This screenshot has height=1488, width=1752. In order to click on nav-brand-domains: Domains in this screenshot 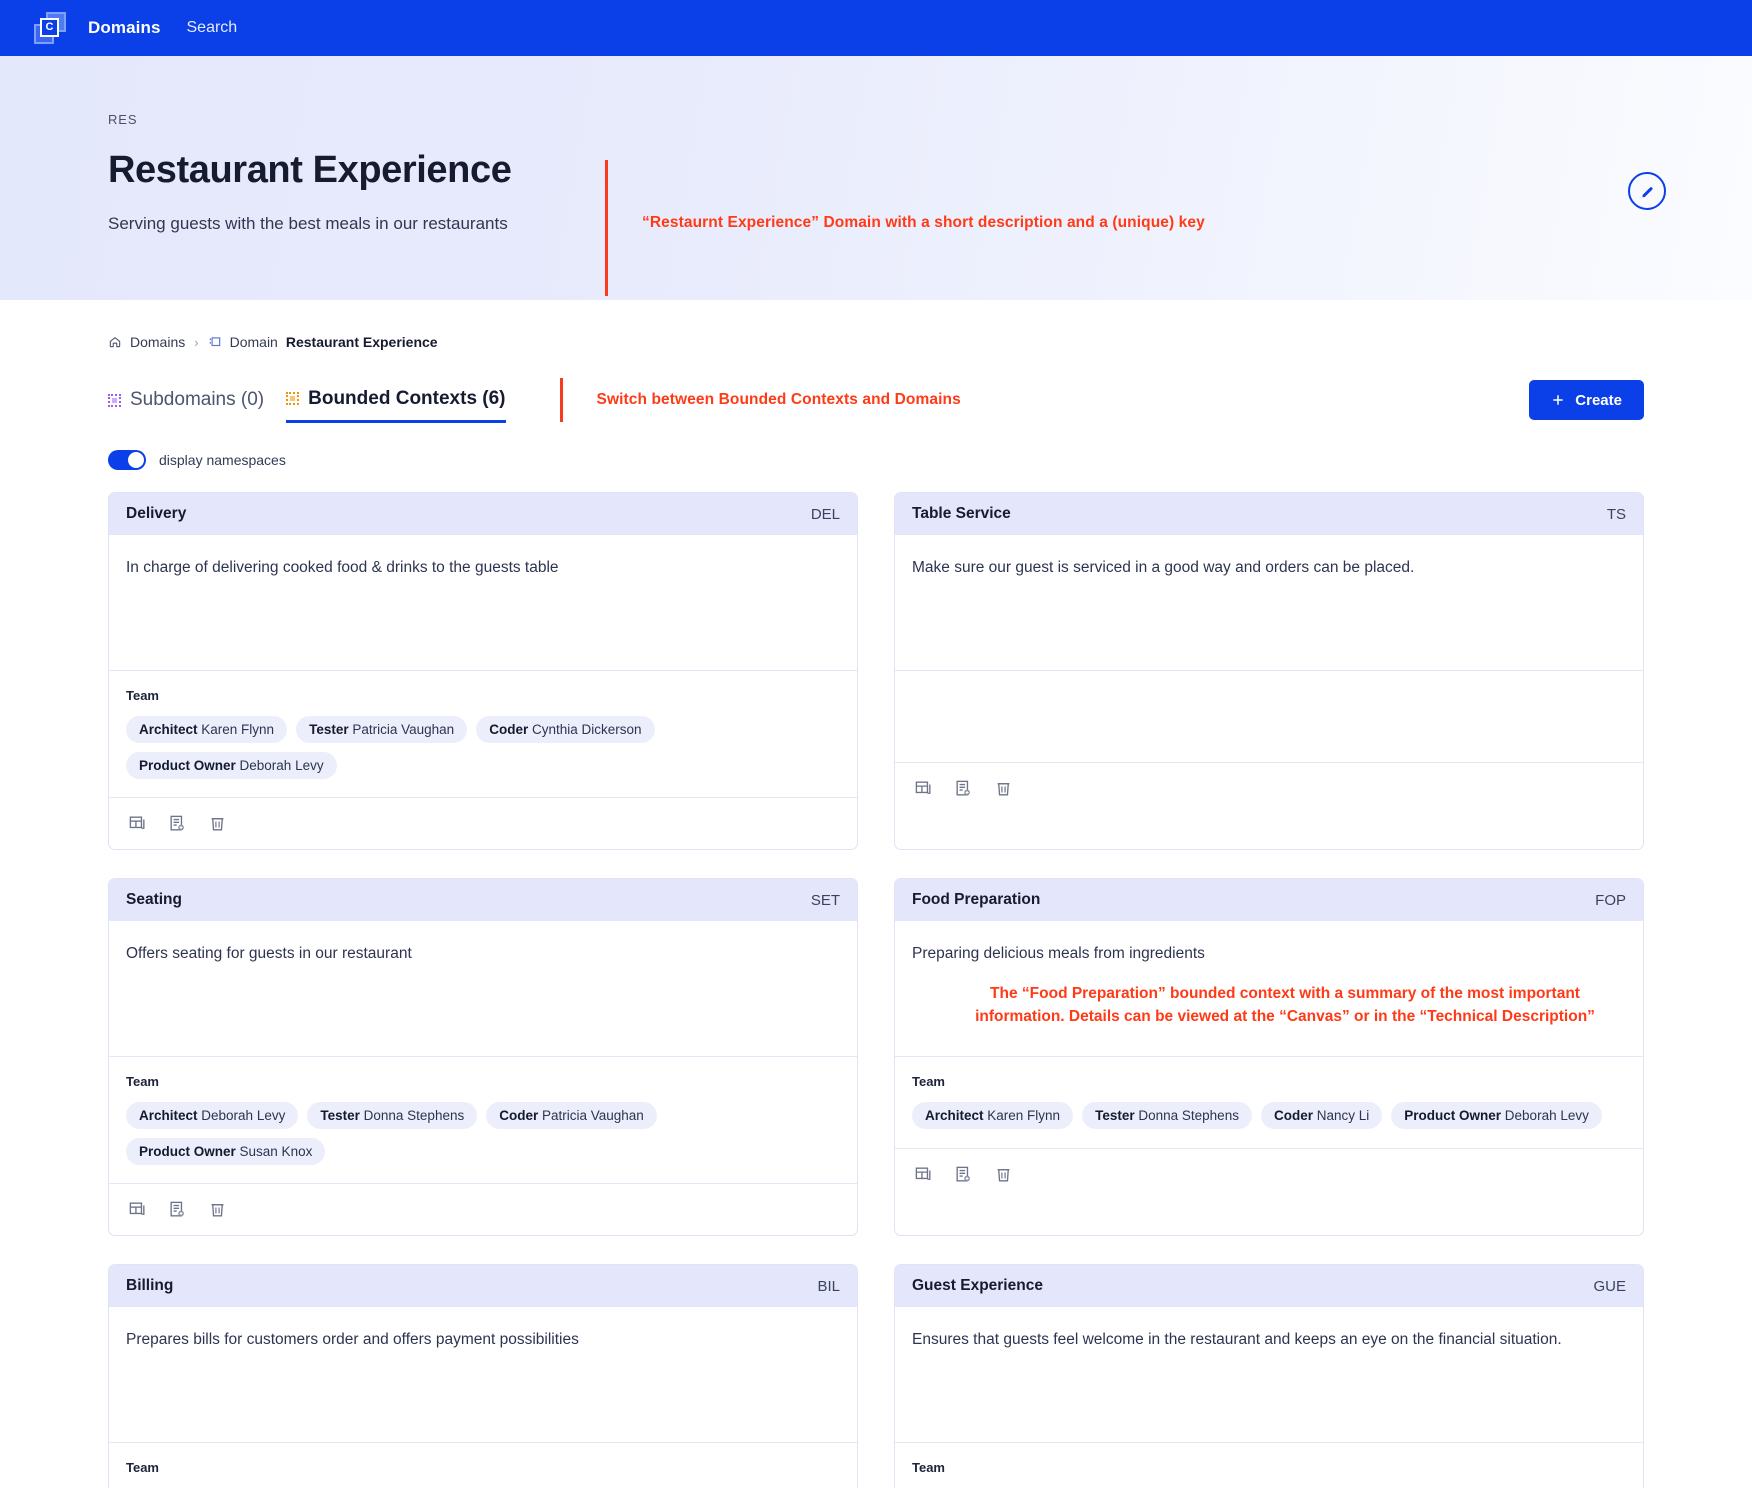, I will do `click(124, 28)`.